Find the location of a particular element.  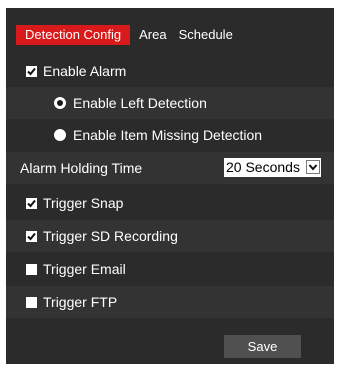

trigger-email-checkbox is located at coordinates (31, 269).